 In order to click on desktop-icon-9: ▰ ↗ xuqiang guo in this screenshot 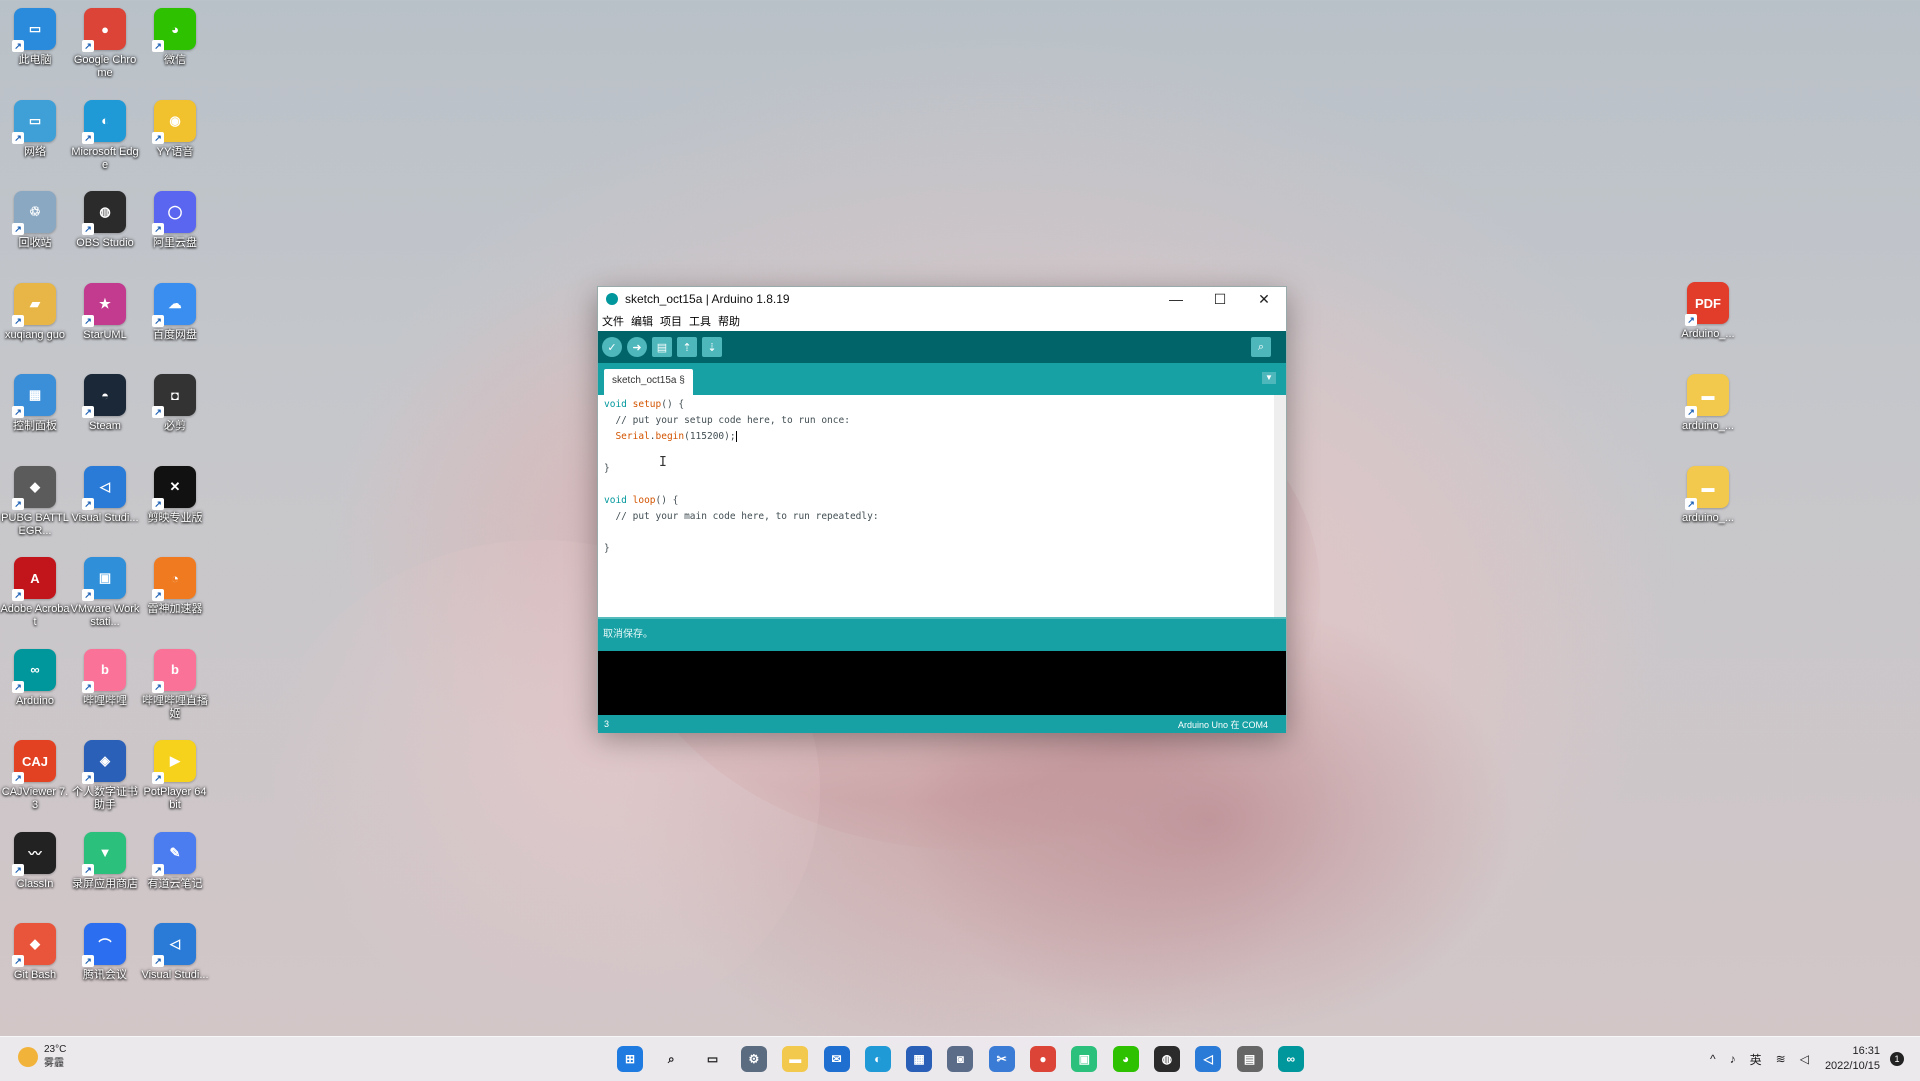, I will do `click(35, 312)`.